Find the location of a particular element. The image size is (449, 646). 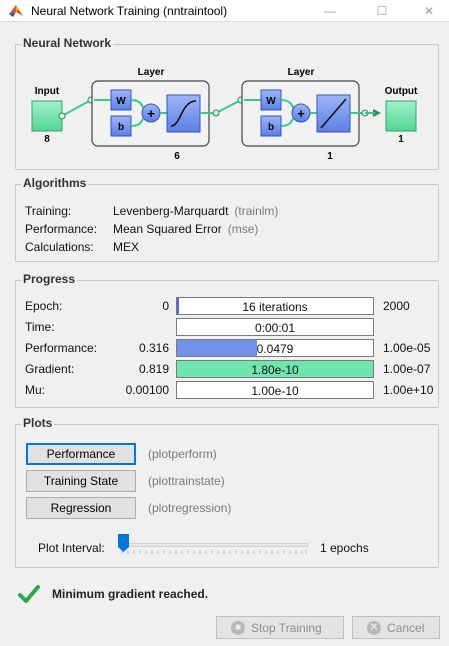

plot-performance-button: Performance is located at coordinates (81, 454).